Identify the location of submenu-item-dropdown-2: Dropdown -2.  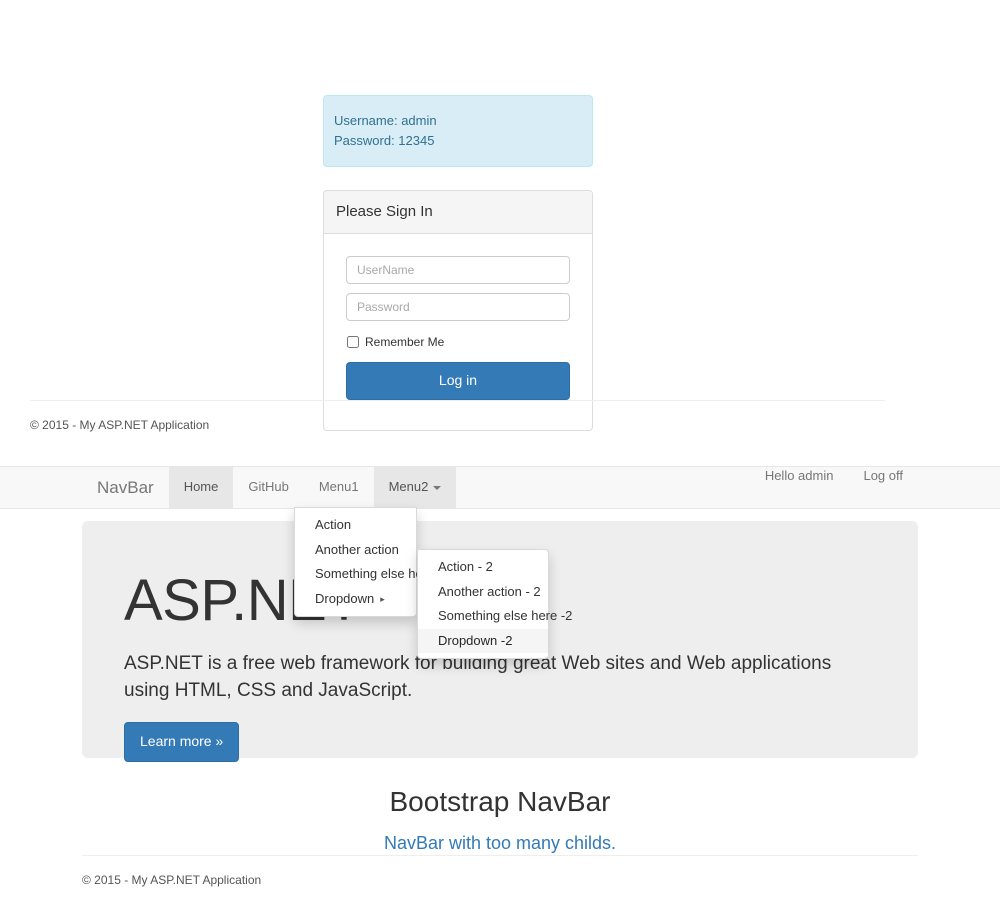
(483, 641).